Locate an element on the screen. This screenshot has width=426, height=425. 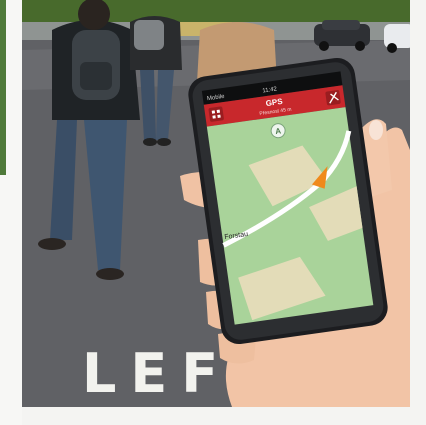
foliage-edge is located at coordinates (3, 87).